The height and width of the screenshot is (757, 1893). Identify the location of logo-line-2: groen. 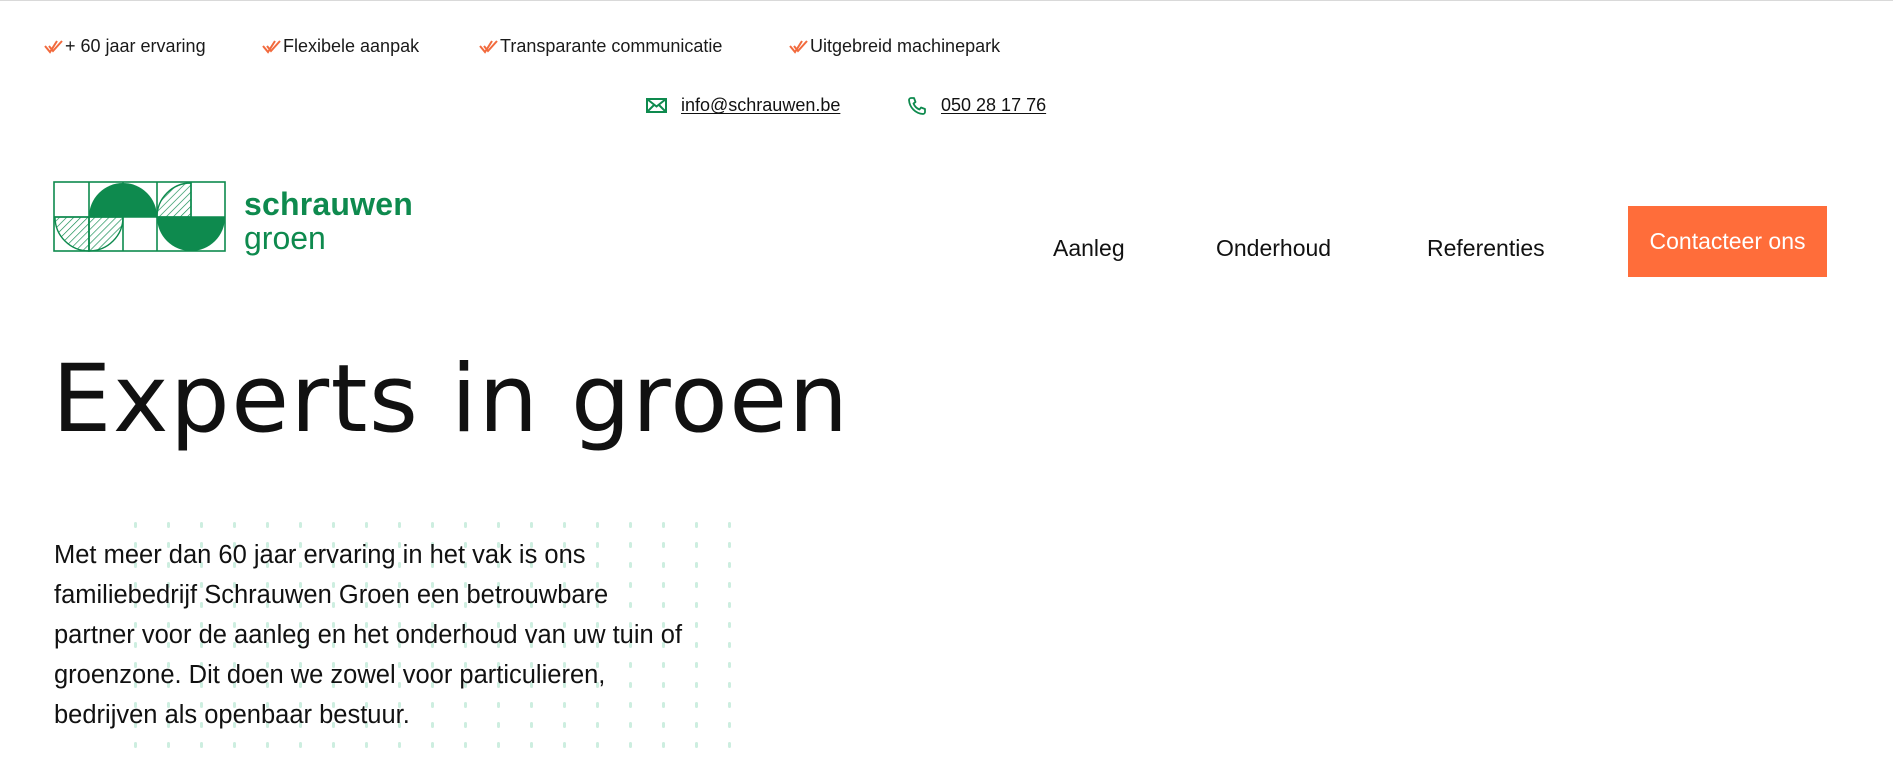
(285, 238).